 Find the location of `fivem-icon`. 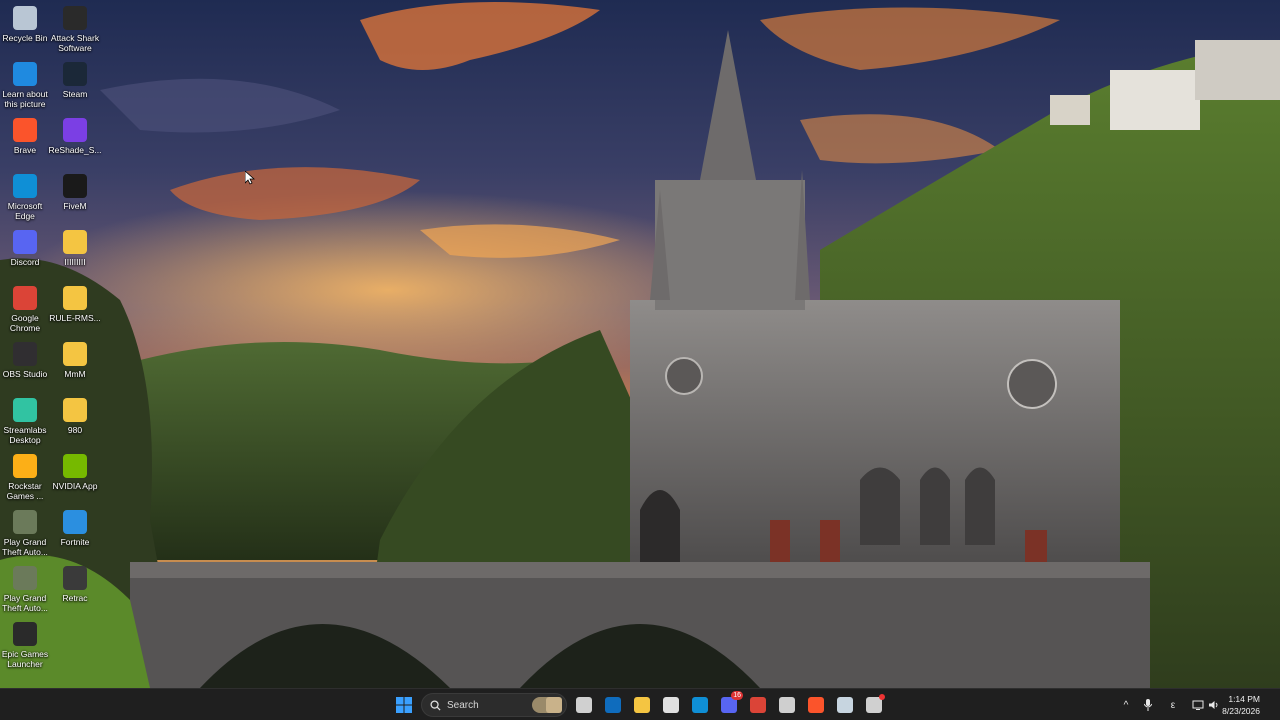

fivem-icon is located at coordinates (75, 186).